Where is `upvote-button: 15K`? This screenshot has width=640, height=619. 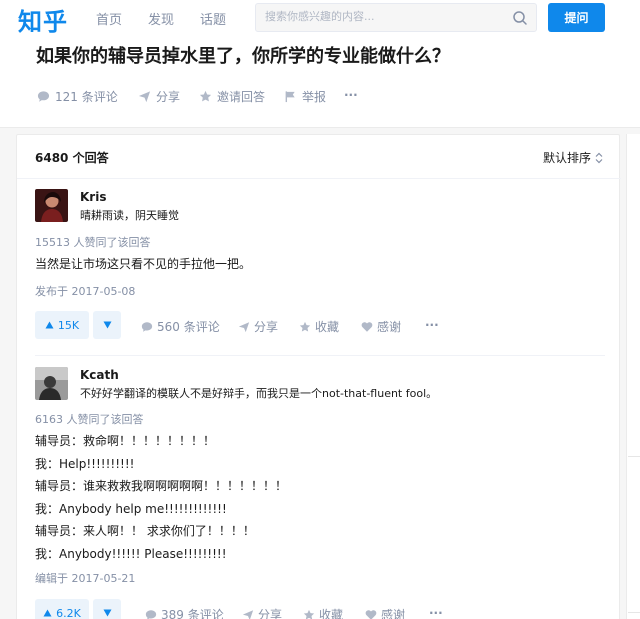
upvote-button: 15K is located at coordinates (62, 325).